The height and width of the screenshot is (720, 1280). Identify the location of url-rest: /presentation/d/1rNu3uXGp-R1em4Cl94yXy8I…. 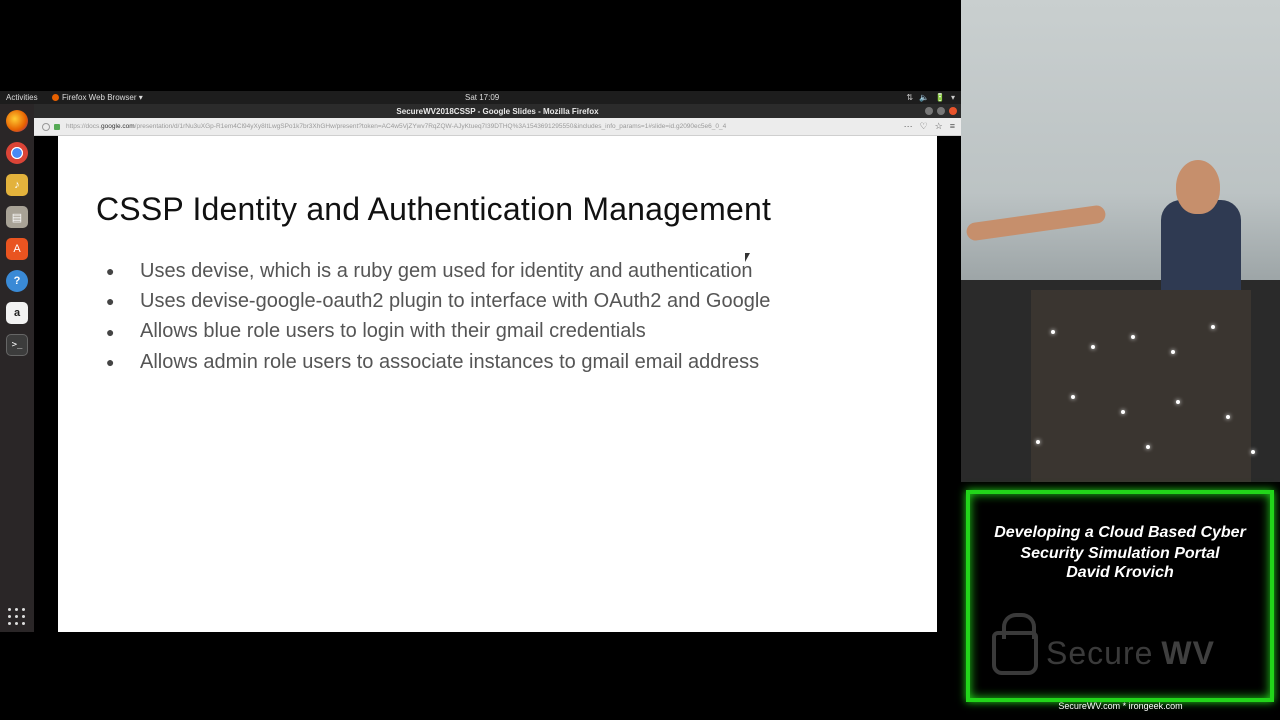
(430, 126).